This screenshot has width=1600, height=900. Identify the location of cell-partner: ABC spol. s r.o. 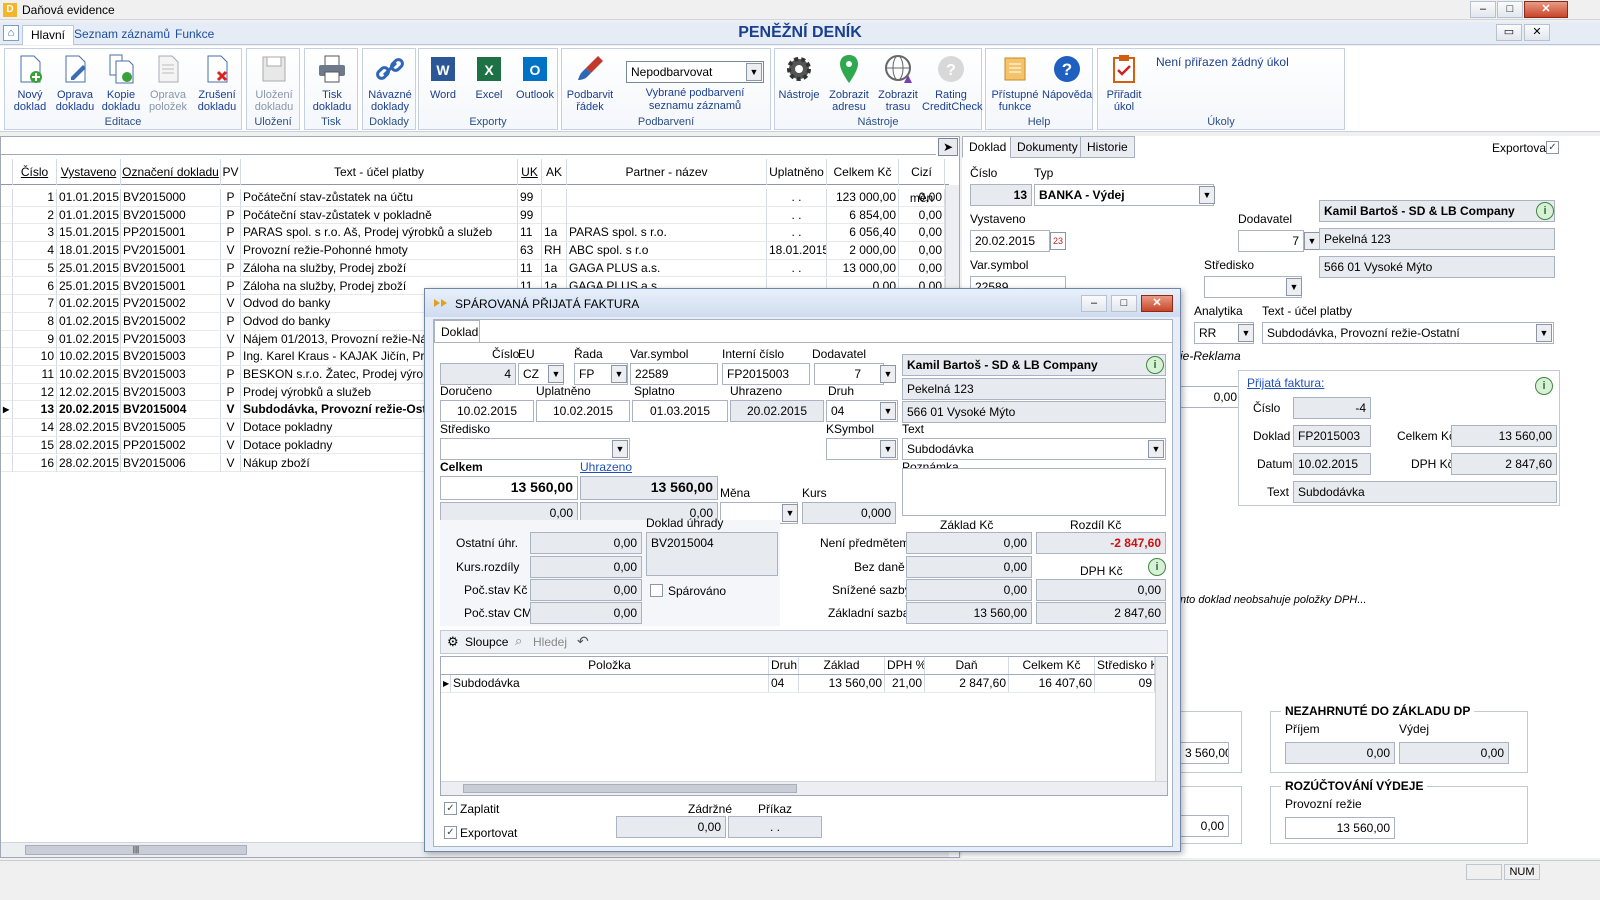
(667, 251).